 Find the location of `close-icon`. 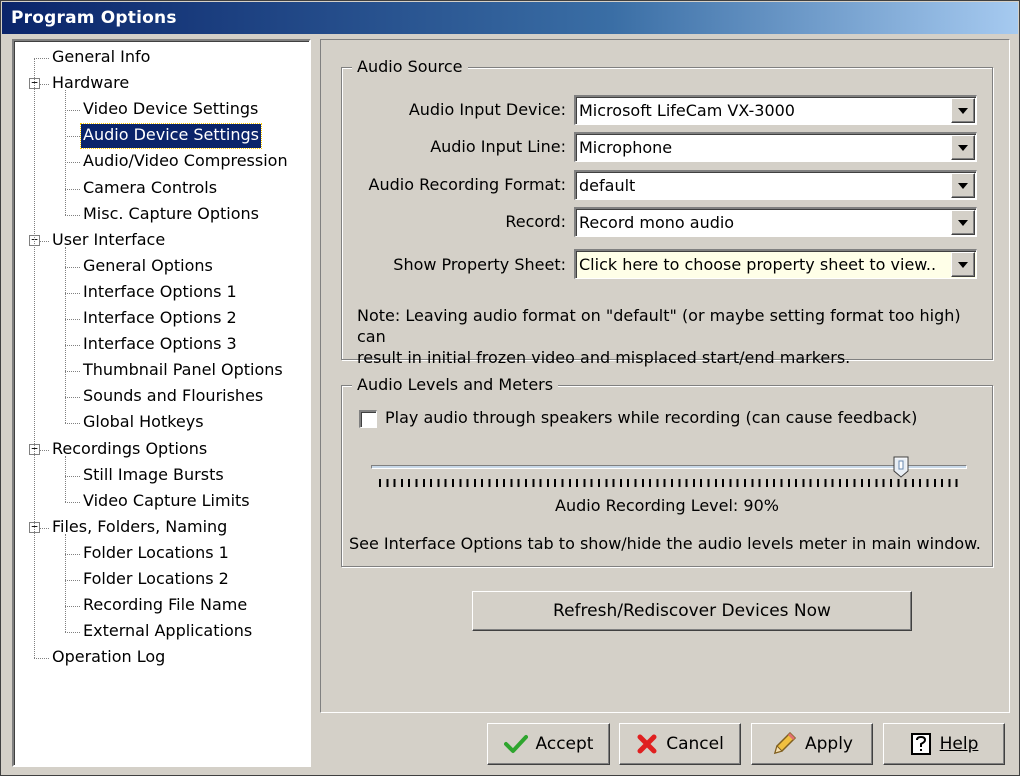

close-icon is located at coordinates (647, 744).